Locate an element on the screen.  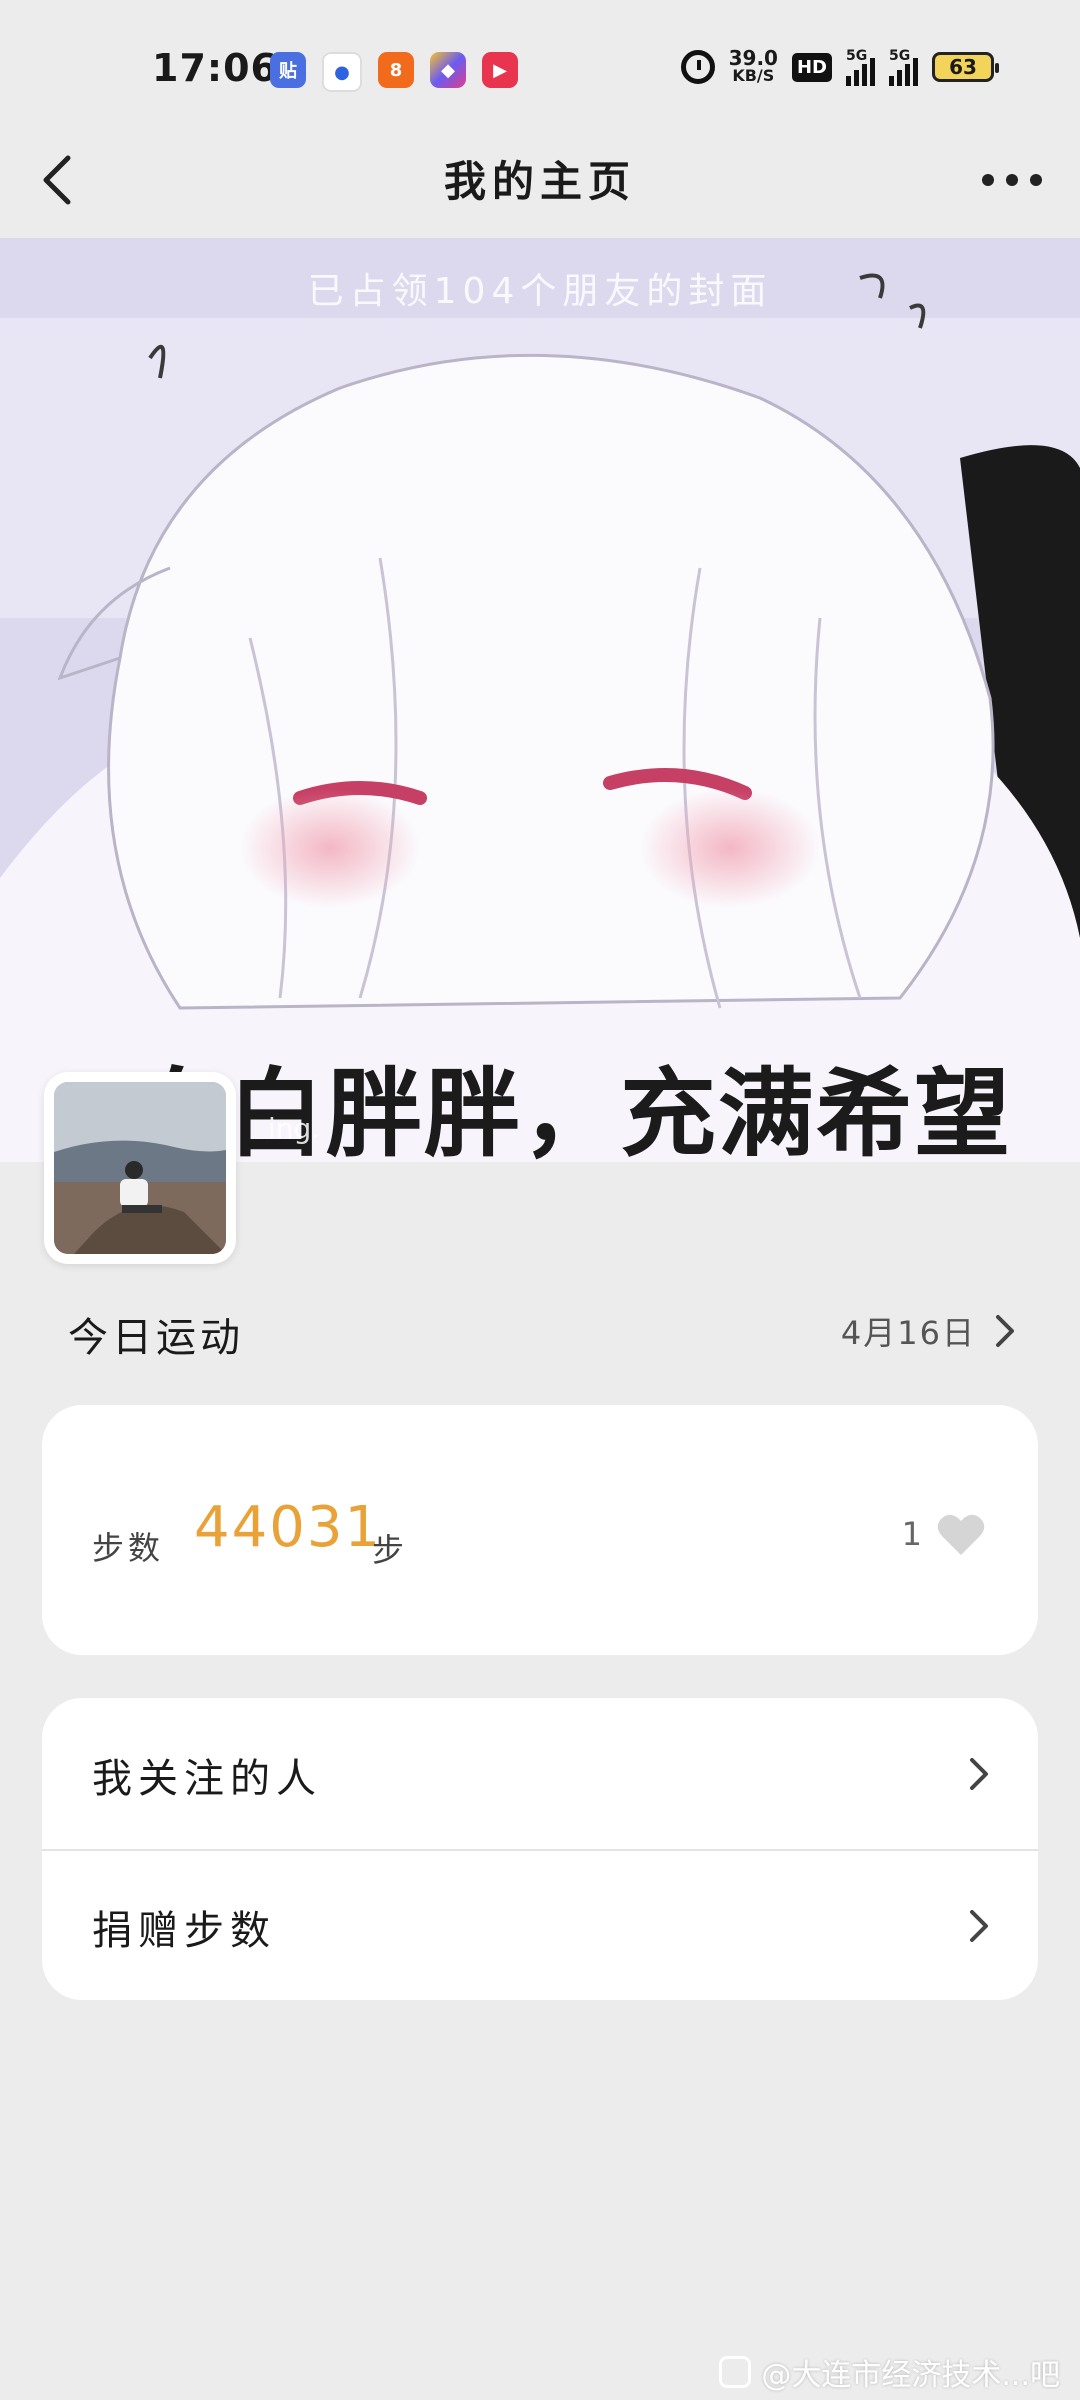
hd-badge: HD is located at coordinates (811, 67).